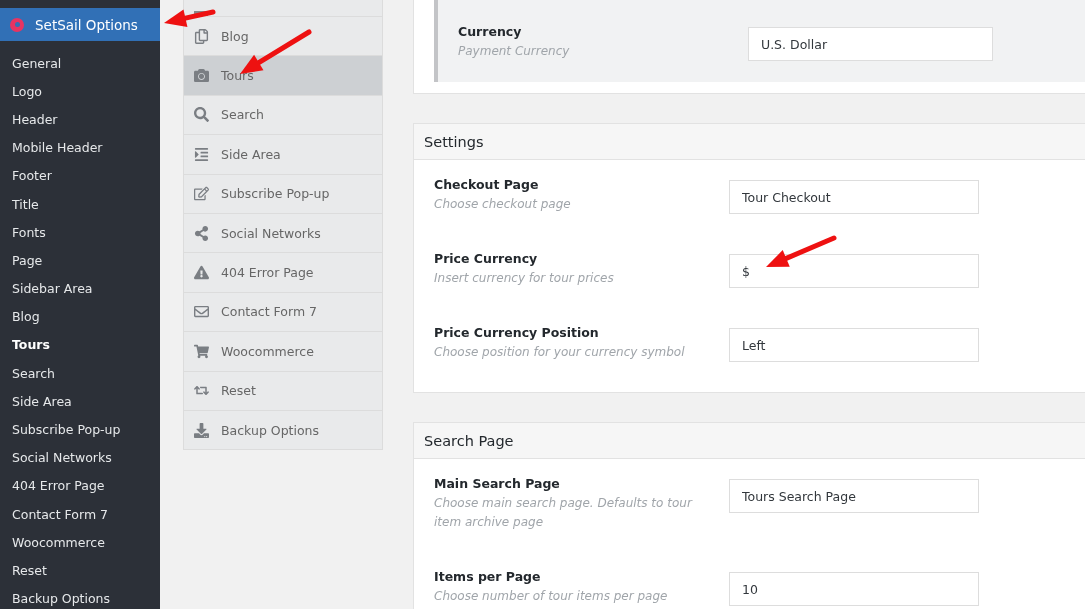 This screenshot has width=1085, height=609. Describe the element at coordinates (749, 441) in the screenshot. I see `section-title: Search Page` at that location.